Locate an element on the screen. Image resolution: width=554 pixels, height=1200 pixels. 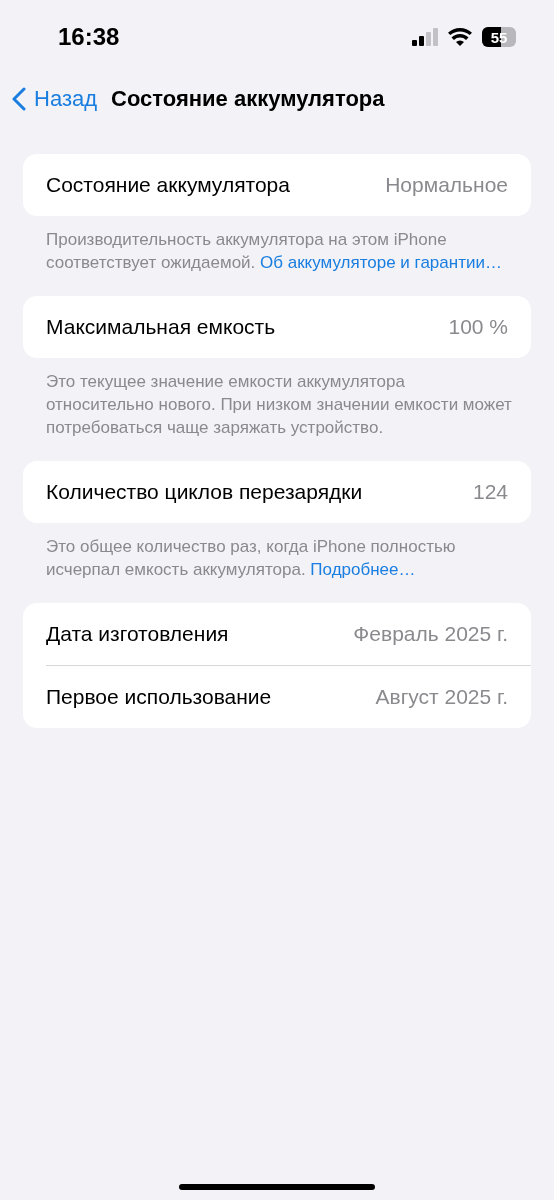
status-time: 16:38 is located at coordinates (89, 37).